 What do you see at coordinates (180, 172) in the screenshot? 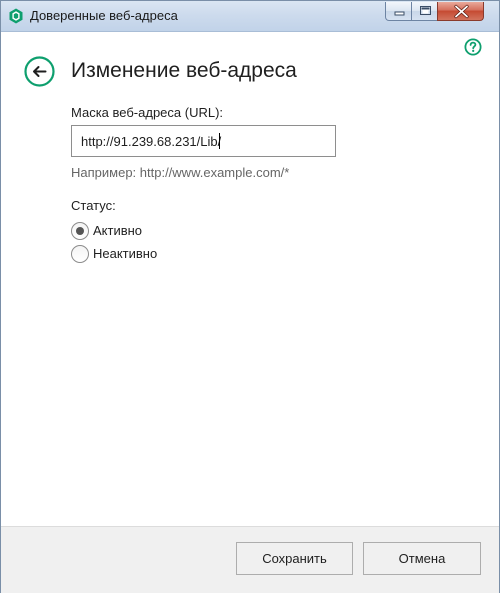
I see `url-example-hint: Например: http://www.example.com/*` at bounding box center [180, 172].